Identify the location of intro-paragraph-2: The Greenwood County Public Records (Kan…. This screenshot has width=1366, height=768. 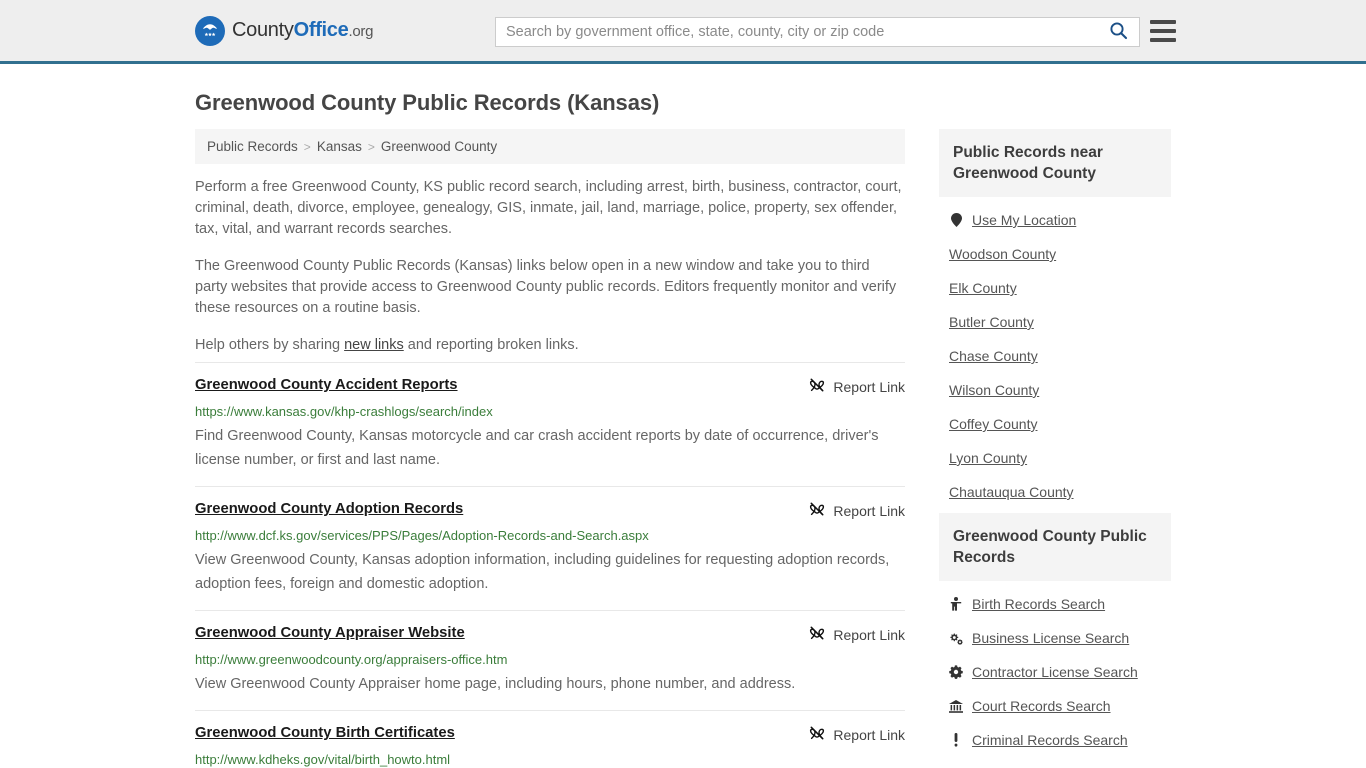
(546, 287).